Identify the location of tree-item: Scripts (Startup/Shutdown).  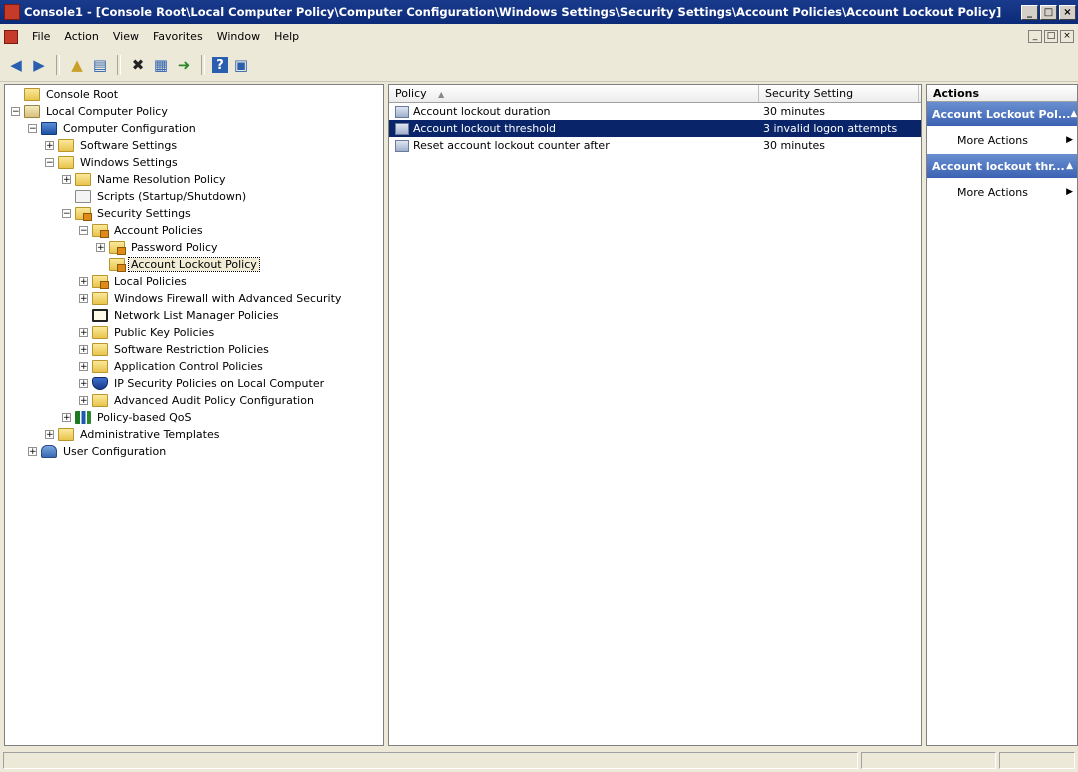
(195, 196).